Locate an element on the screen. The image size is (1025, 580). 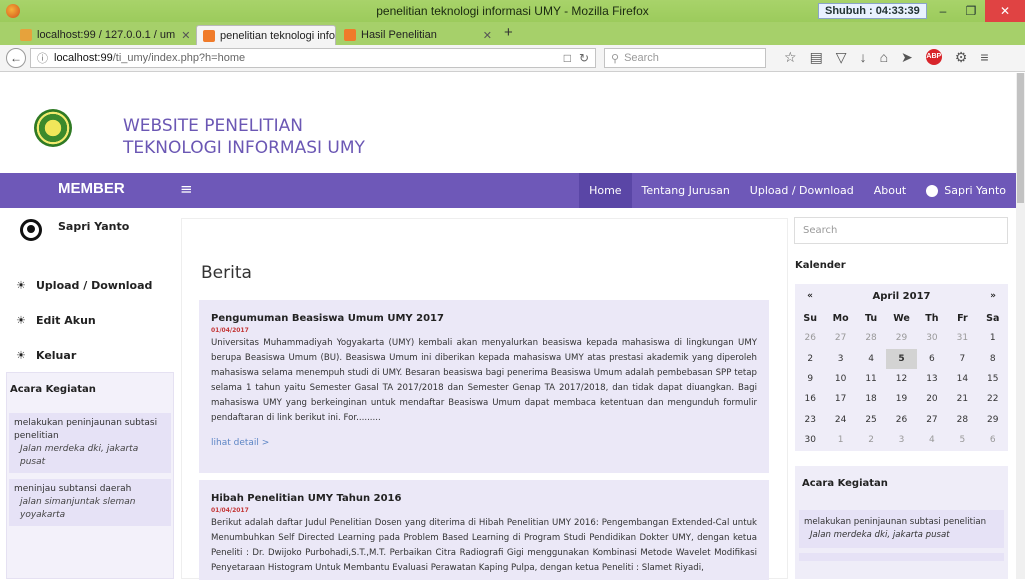
side-menu: ☀ Upload / Download ☀ Edit Akun ☀ Keluar is located at coordinates (84, 320).